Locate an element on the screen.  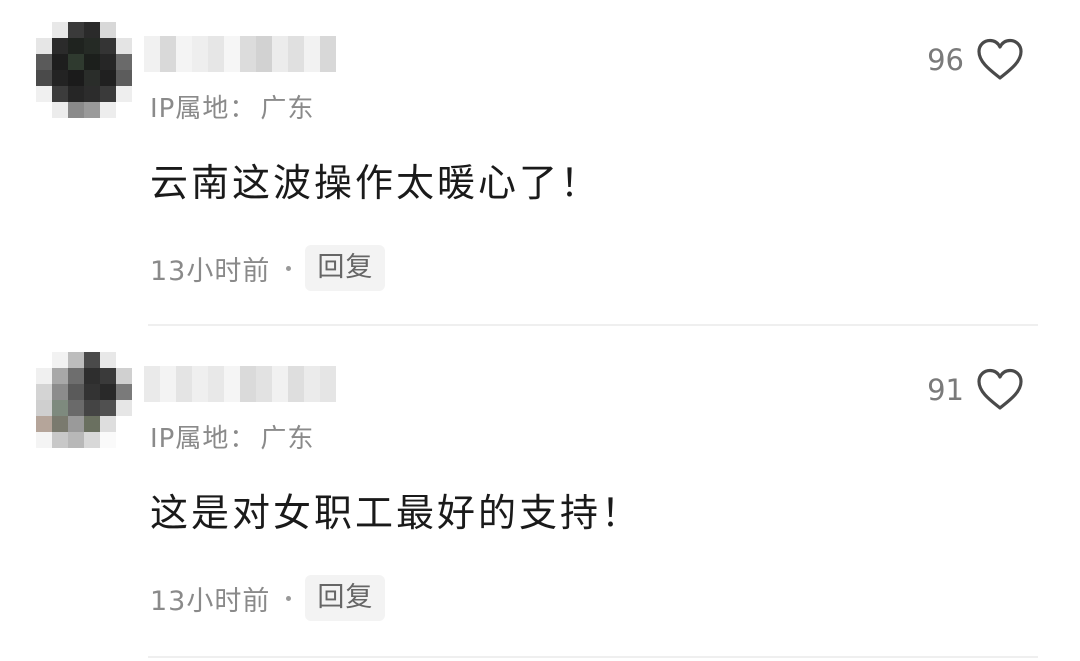
like-count: 96 is located at coordinates (945, 60).